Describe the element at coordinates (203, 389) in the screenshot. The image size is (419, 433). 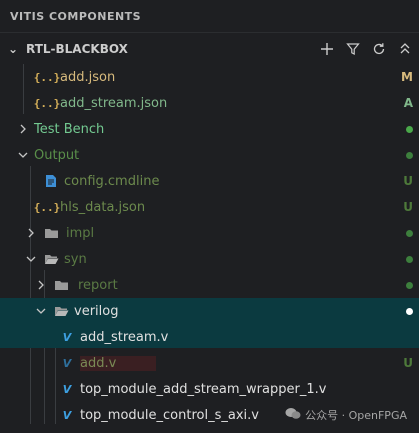
I see `tree-item-label: top_module_add_stream_wrapper_1.v` at that location.